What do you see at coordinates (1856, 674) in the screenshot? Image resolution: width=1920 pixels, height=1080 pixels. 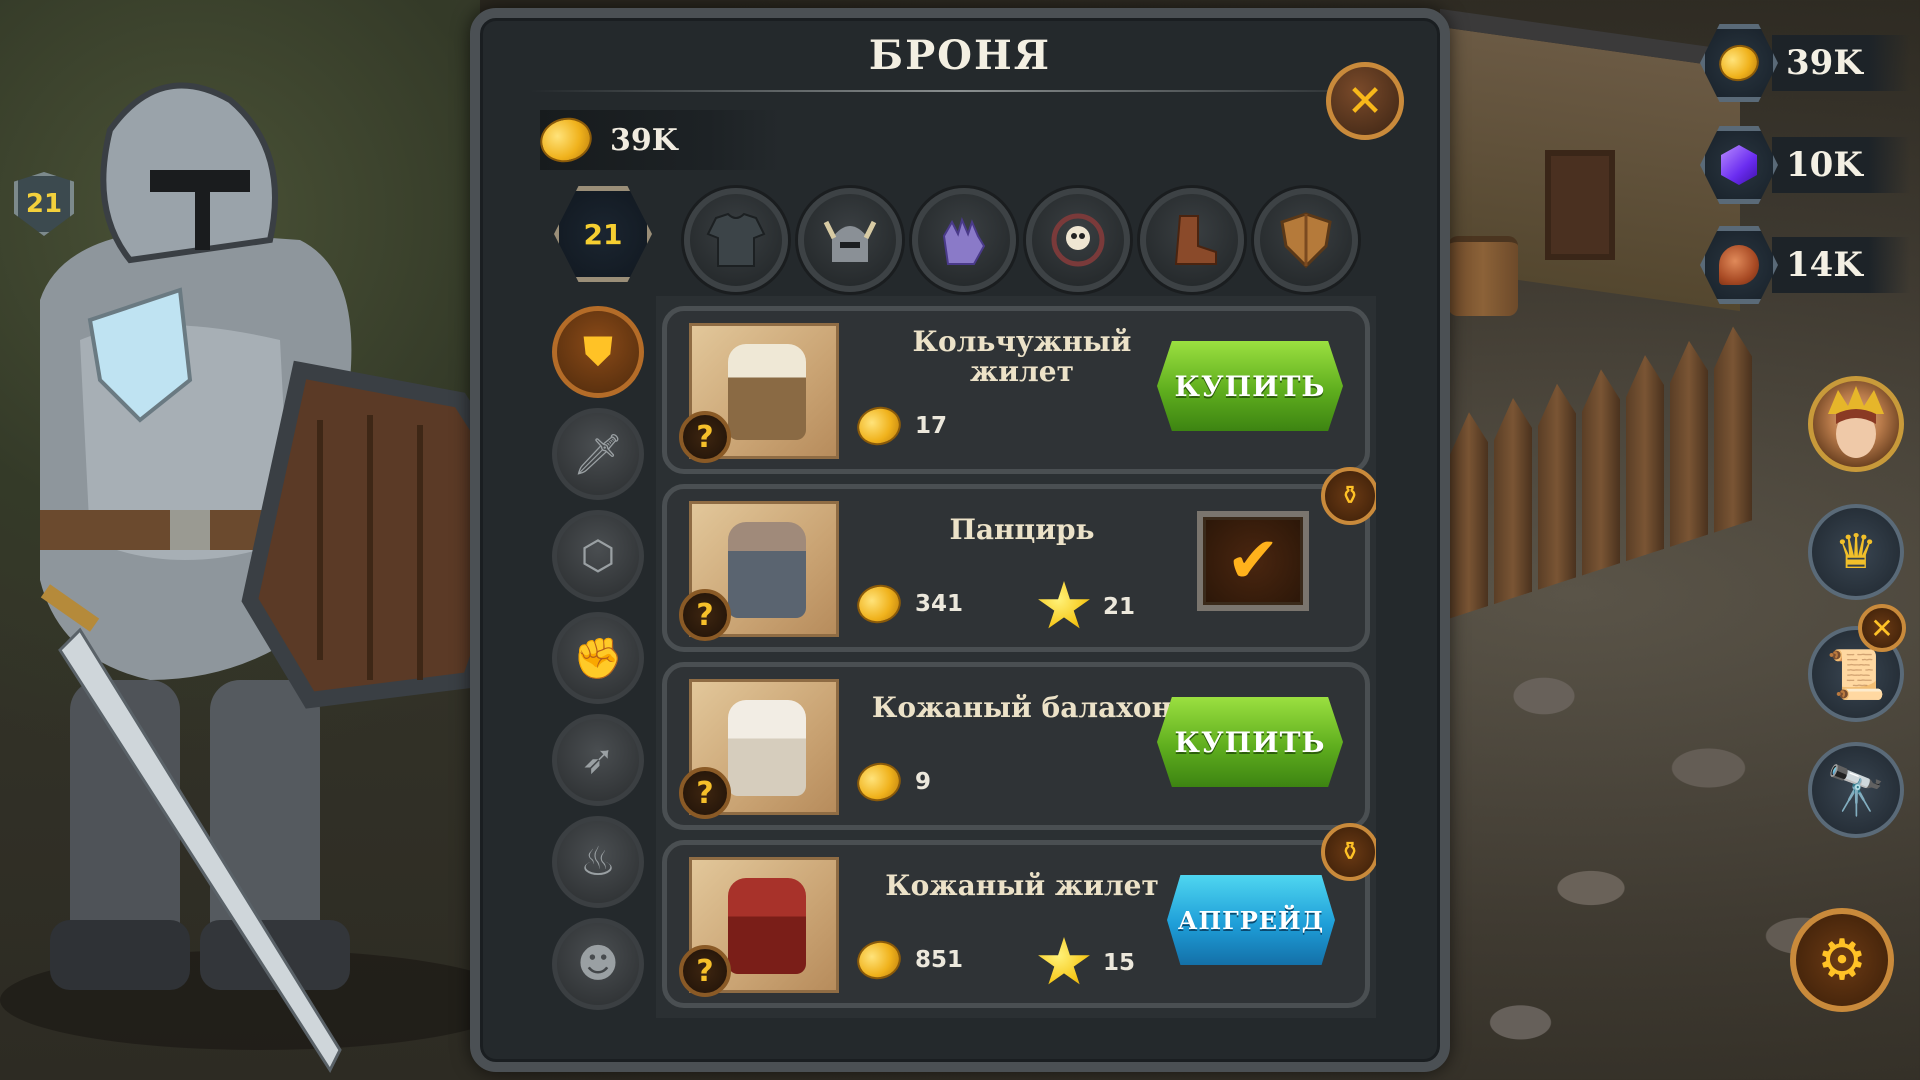 I see `scroll-icon: 📜` at bounding box center [1856, 674].